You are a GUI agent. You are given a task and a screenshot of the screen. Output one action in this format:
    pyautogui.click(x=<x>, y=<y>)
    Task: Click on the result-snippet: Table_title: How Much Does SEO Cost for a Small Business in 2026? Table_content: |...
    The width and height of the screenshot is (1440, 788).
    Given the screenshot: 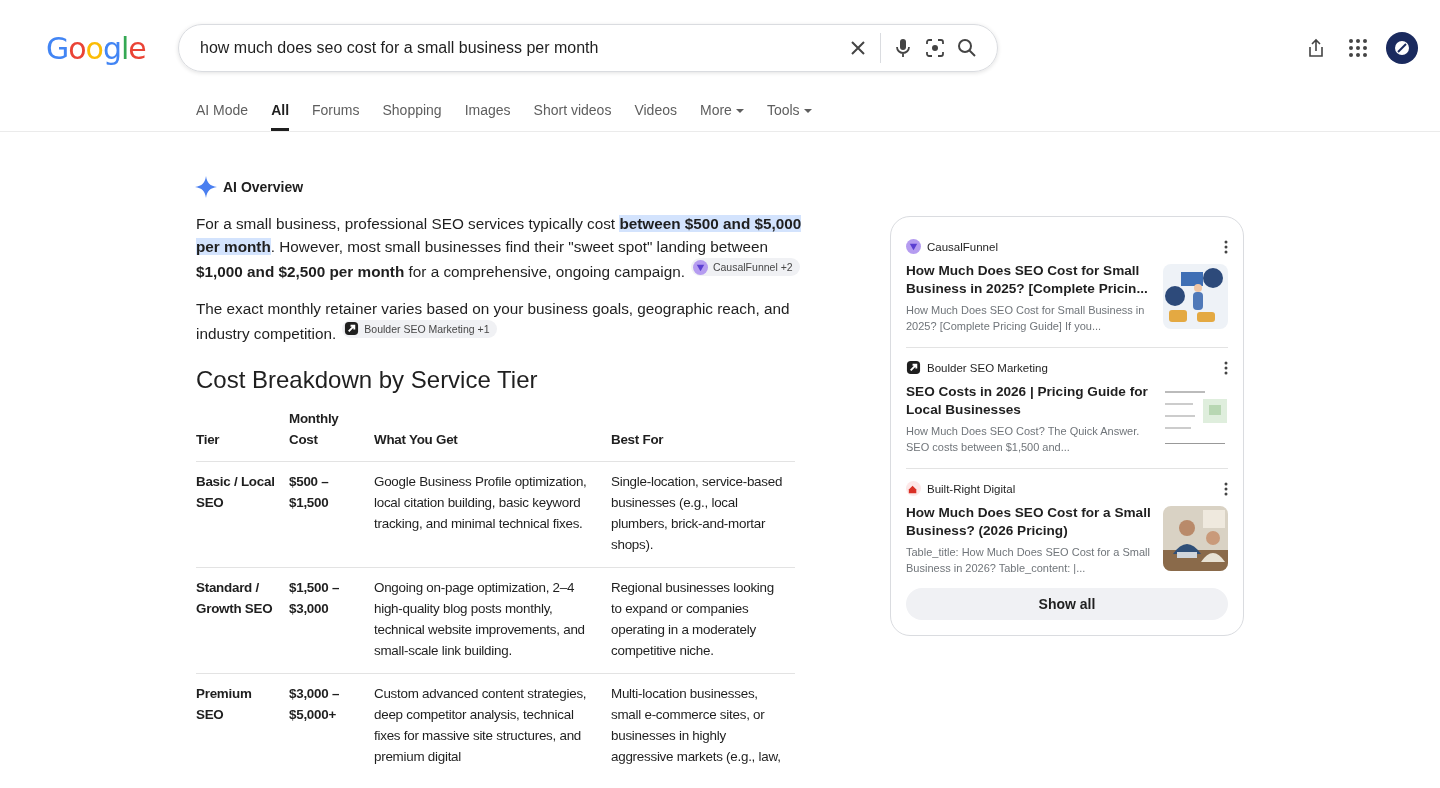 What is the action you would take?
    pyautogui.click(x=1028, y=560)
    